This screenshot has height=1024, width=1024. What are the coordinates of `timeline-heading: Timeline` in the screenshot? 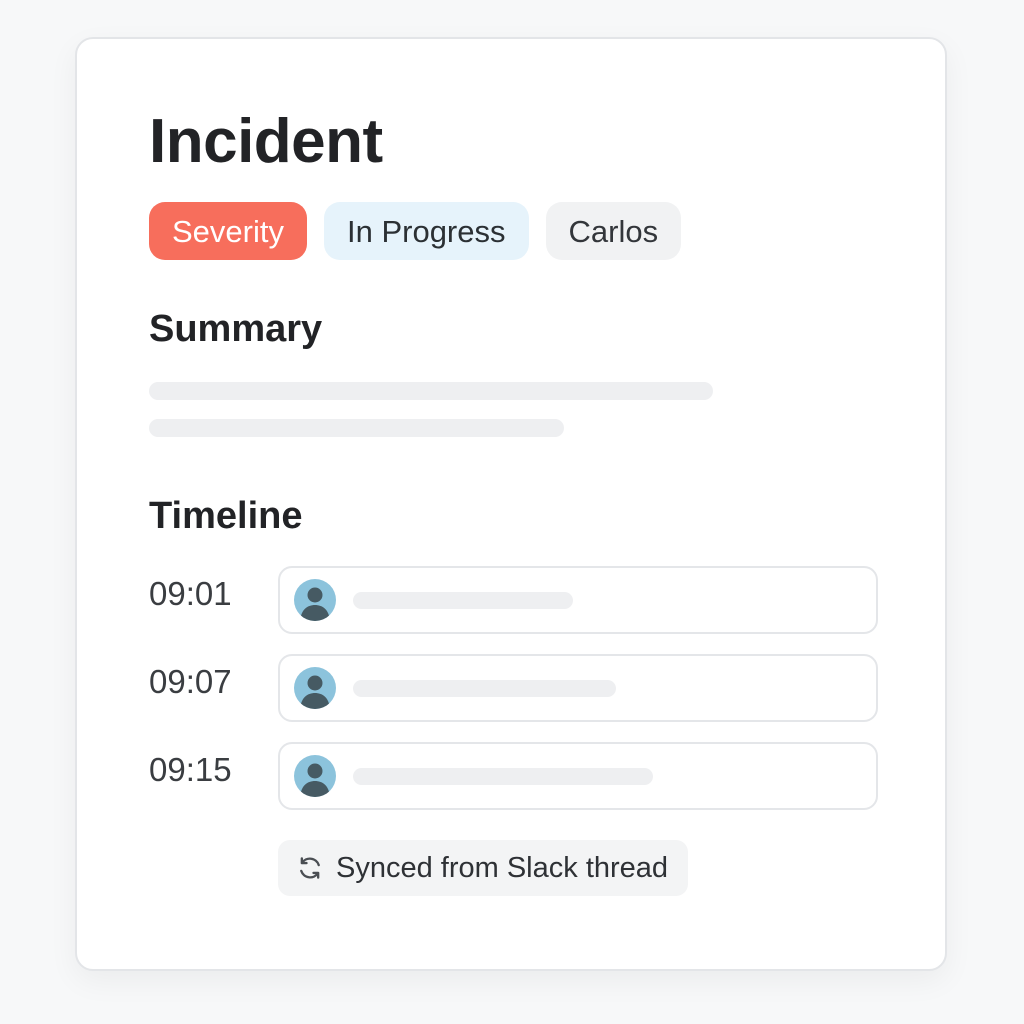 It's located at (226, 516).